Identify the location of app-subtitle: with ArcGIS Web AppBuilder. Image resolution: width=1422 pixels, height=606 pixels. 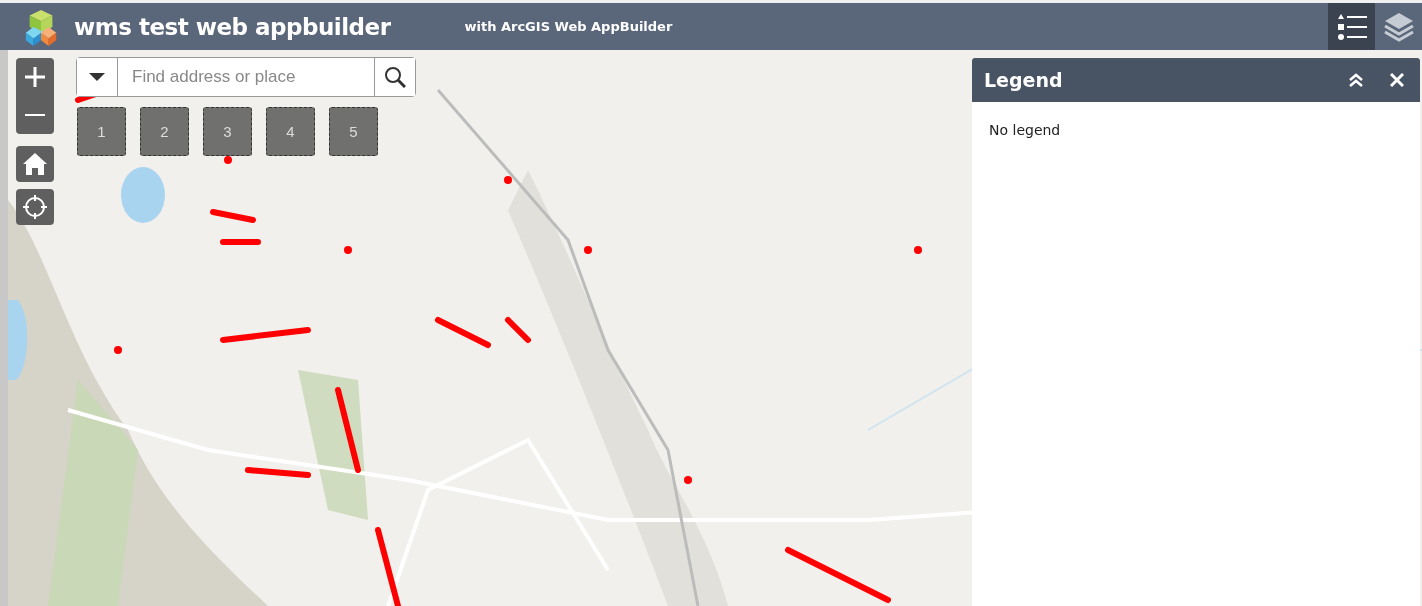
(568, 26).